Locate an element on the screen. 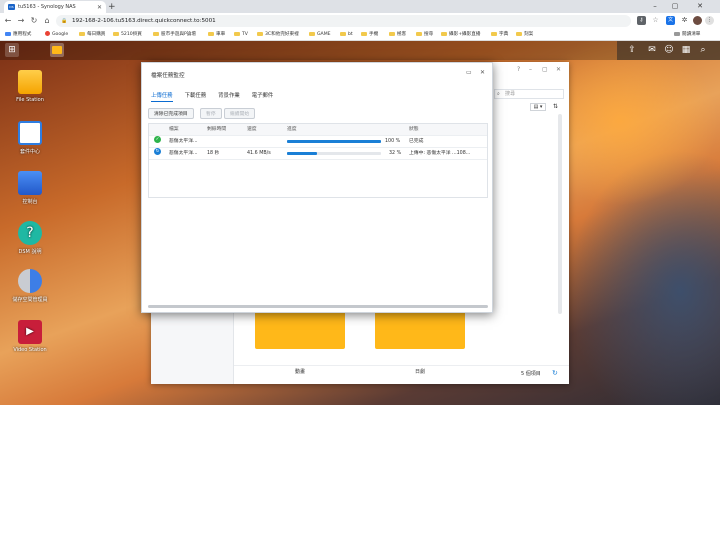  minimize-window-button: – is located at coordinates (655, 6).